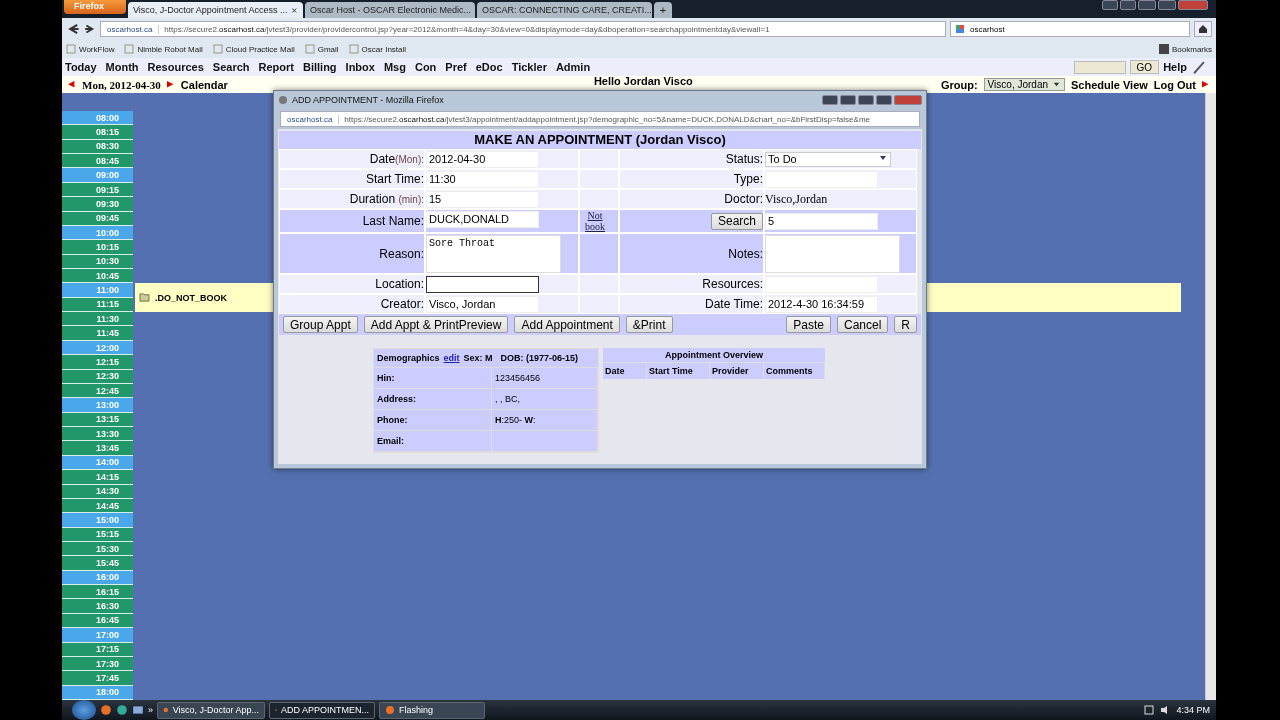 The width and height of the screenshot is (1280, 720). What do you see at coordinates (122, 67) in the screenshot?
I see `menu-item: Month` at bounding box center [122, 67].